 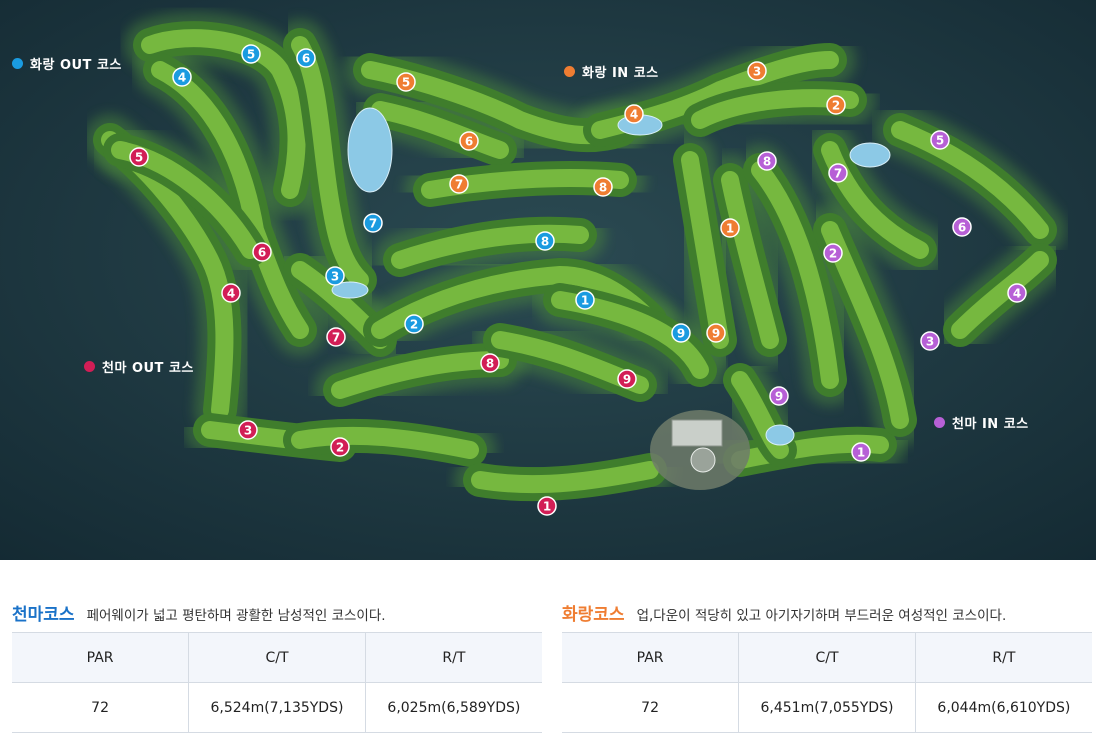 I want to click on ct-value: 6,451m(7,055YDS), so click(x=827, y=707).